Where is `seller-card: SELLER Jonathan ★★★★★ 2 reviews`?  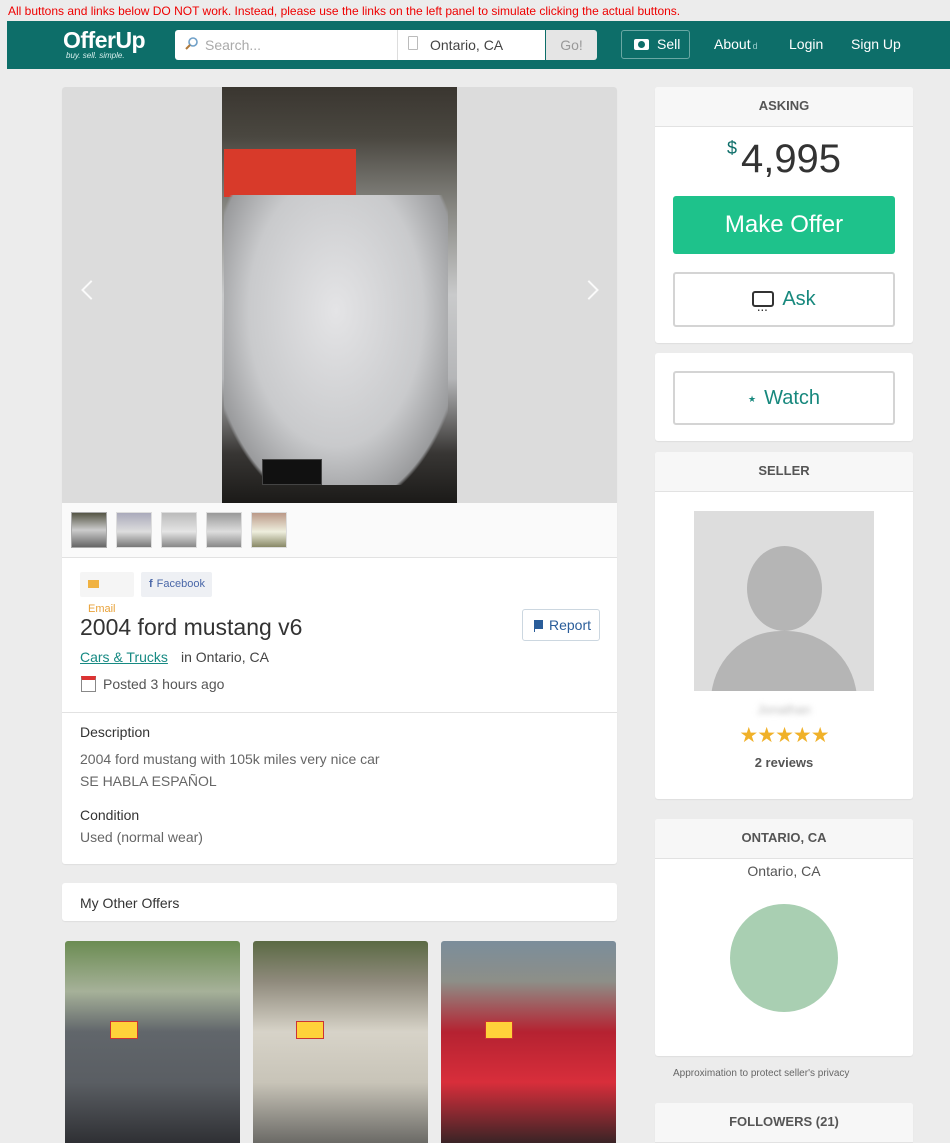
seller-card: SELLER Jonathan ★★★★★ 2 reviews is located at coordinates (784, 625).